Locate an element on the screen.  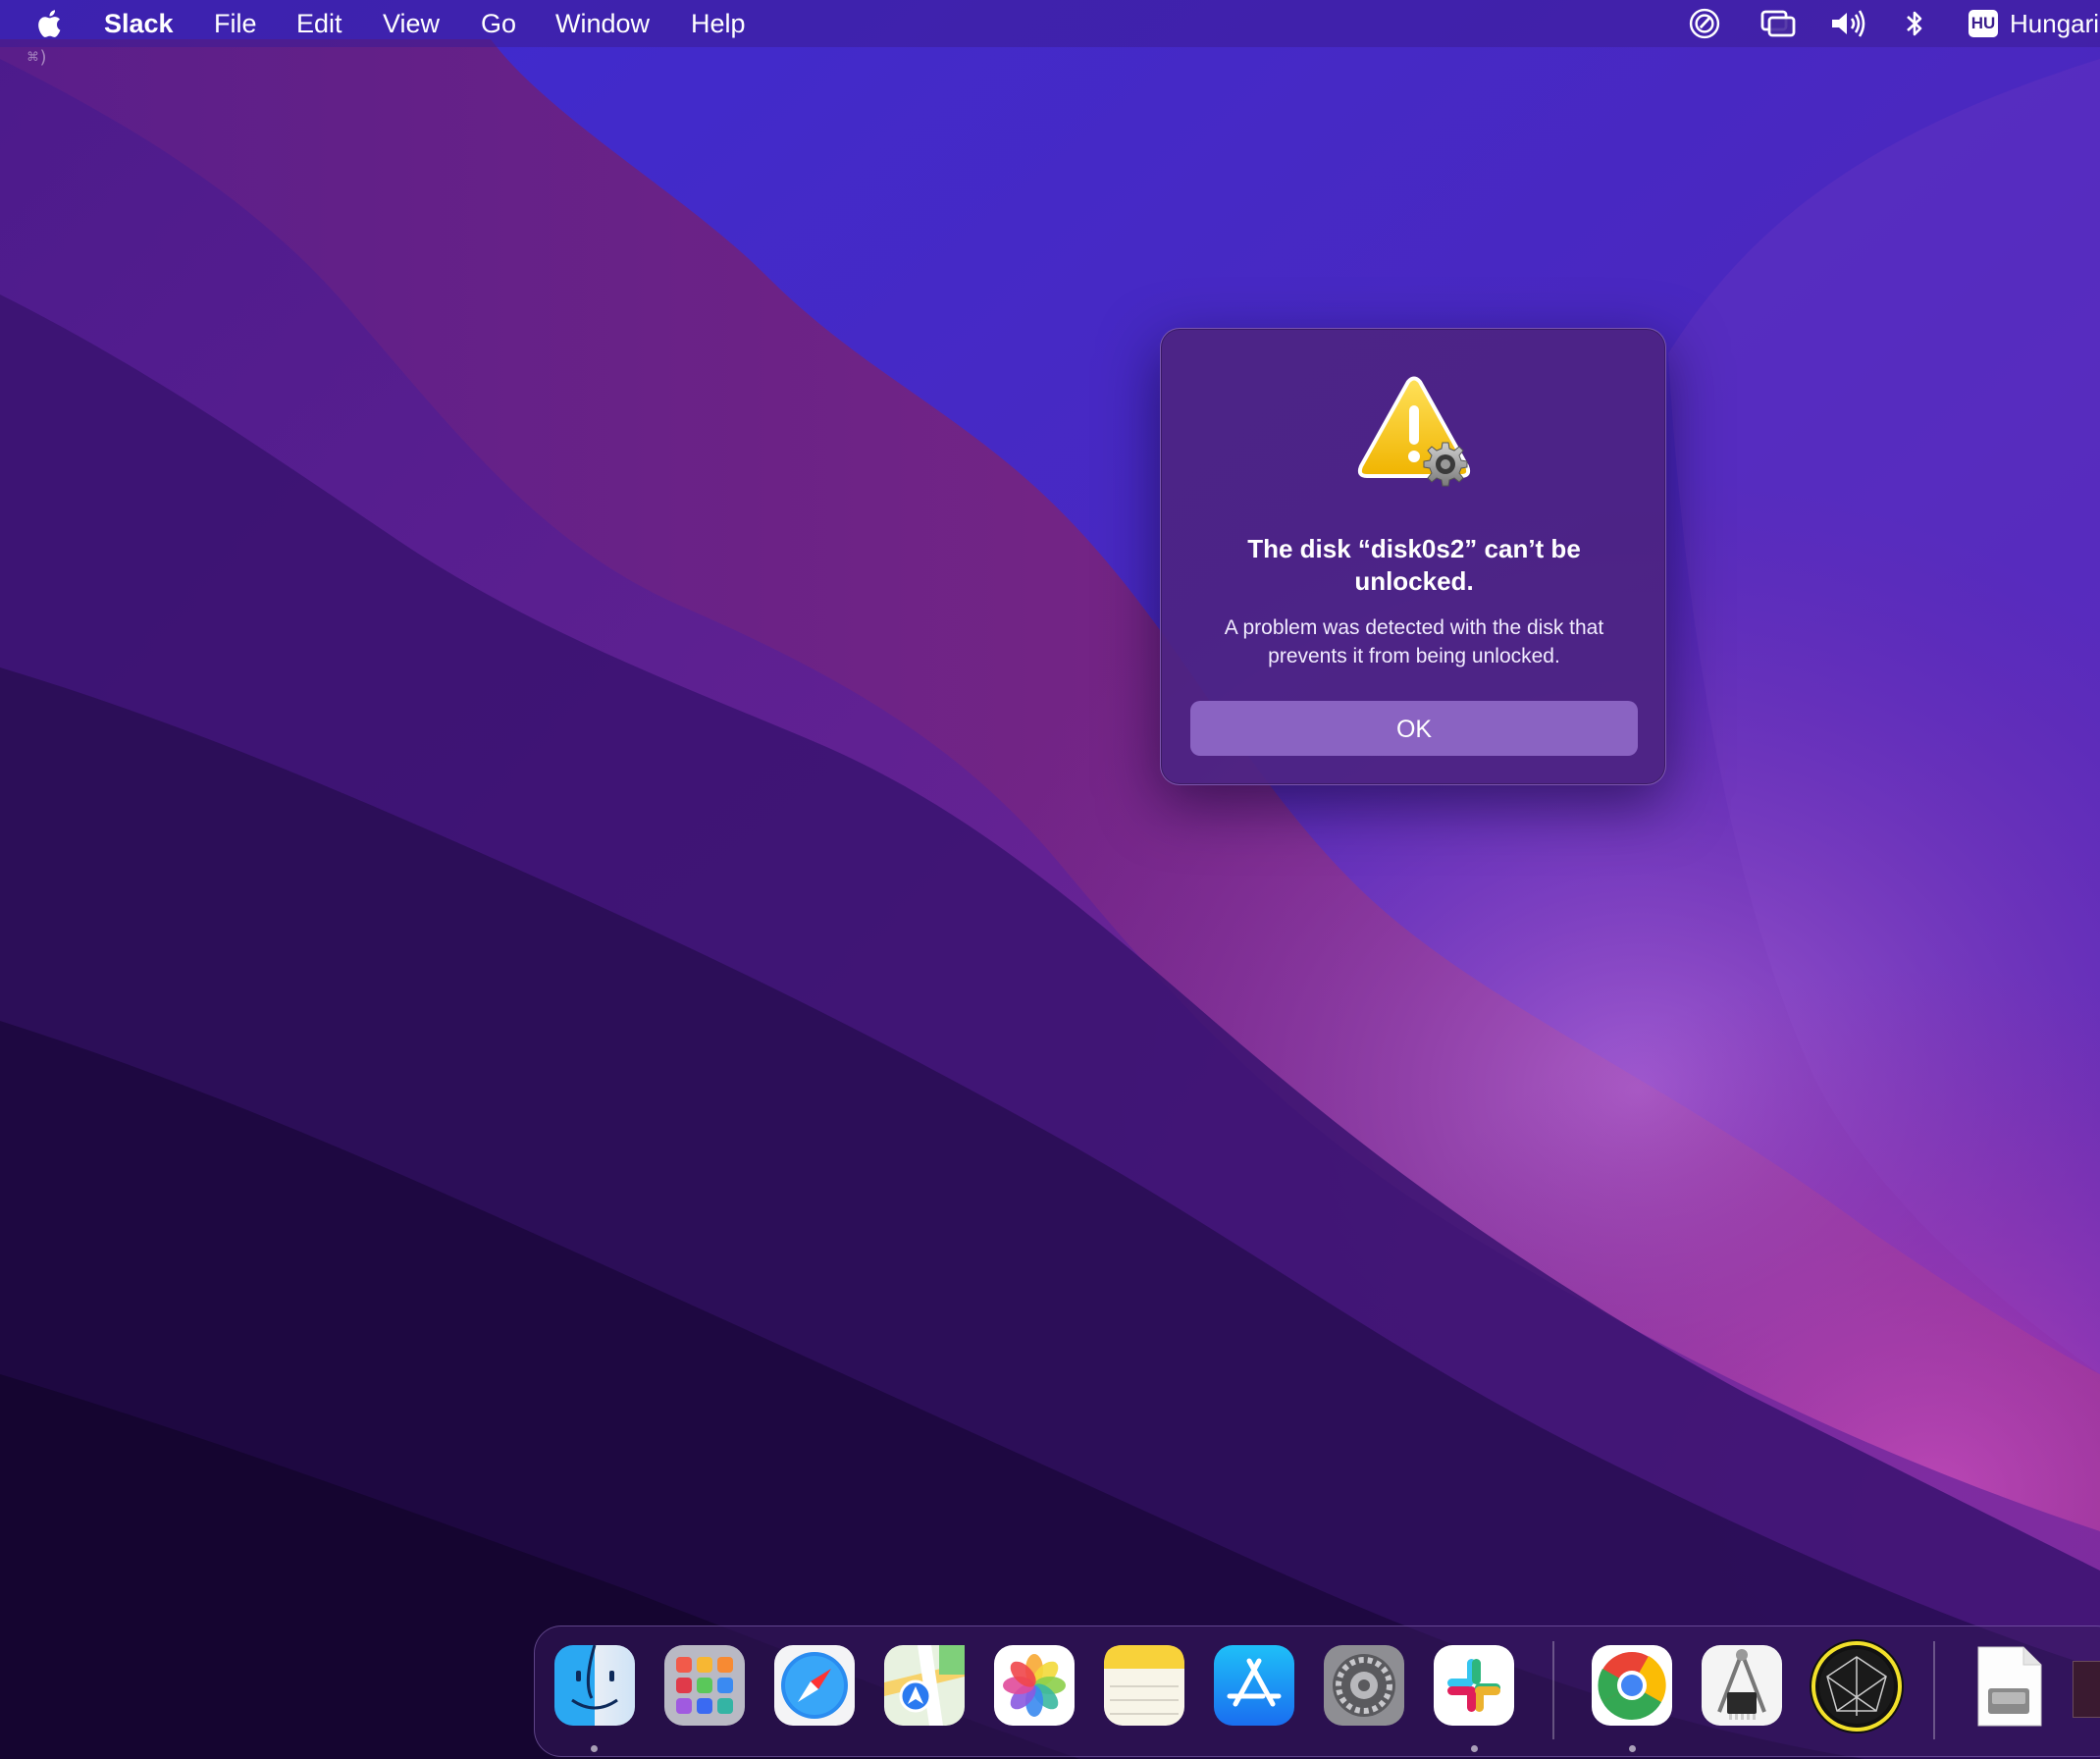
radar-icon is located at coordinates (1857, 1686).